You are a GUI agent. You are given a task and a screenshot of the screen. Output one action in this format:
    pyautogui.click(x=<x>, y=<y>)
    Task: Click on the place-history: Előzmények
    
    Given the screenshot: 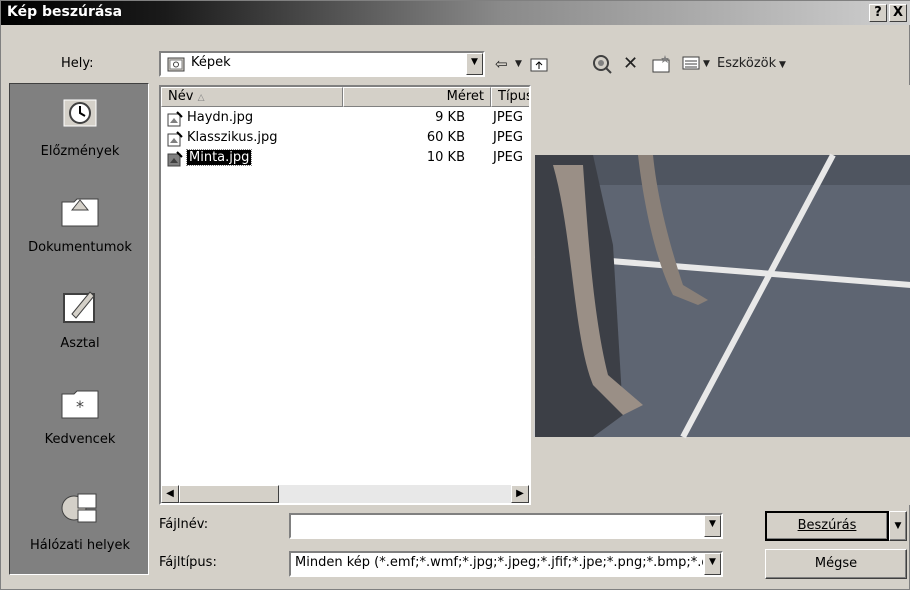 What is the action you would take?
    pyautogui.click(x=80, y=132)
    